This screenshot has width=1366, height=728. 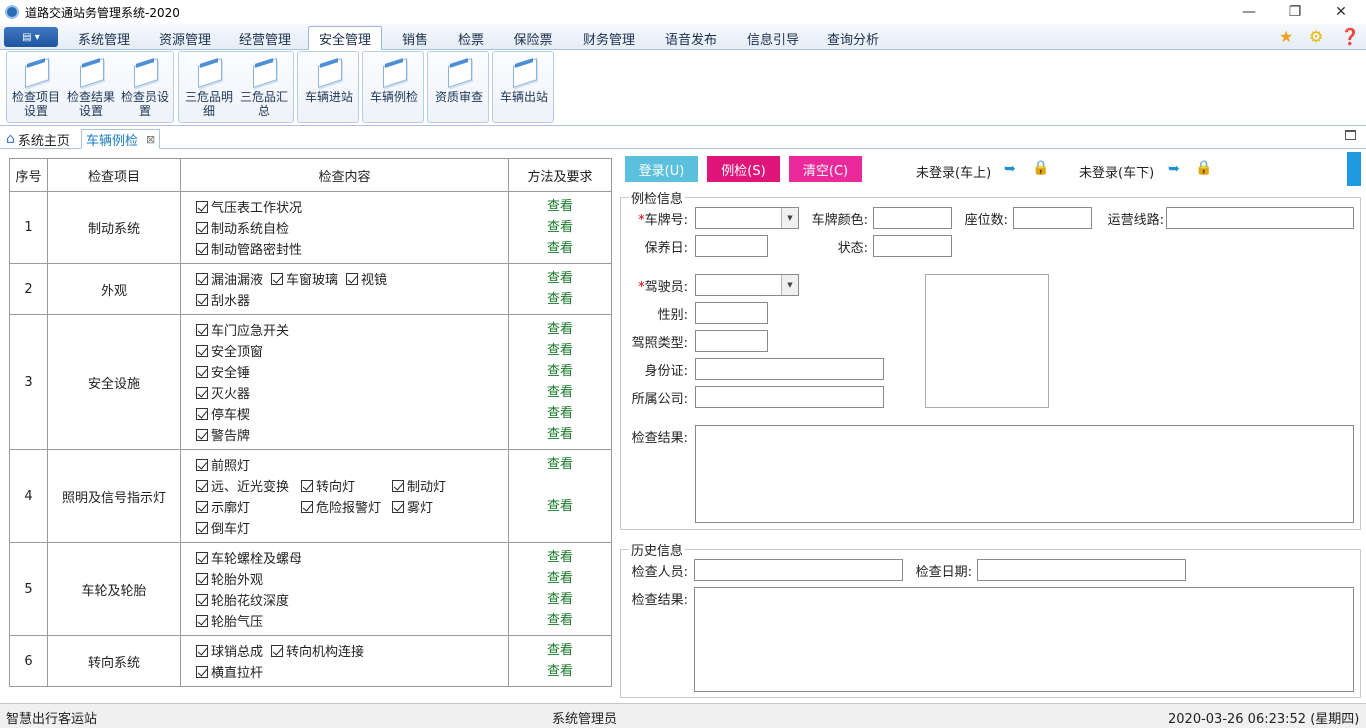 I want to click on menu-tab-8: 语音发布, so click(x=691, y=38).